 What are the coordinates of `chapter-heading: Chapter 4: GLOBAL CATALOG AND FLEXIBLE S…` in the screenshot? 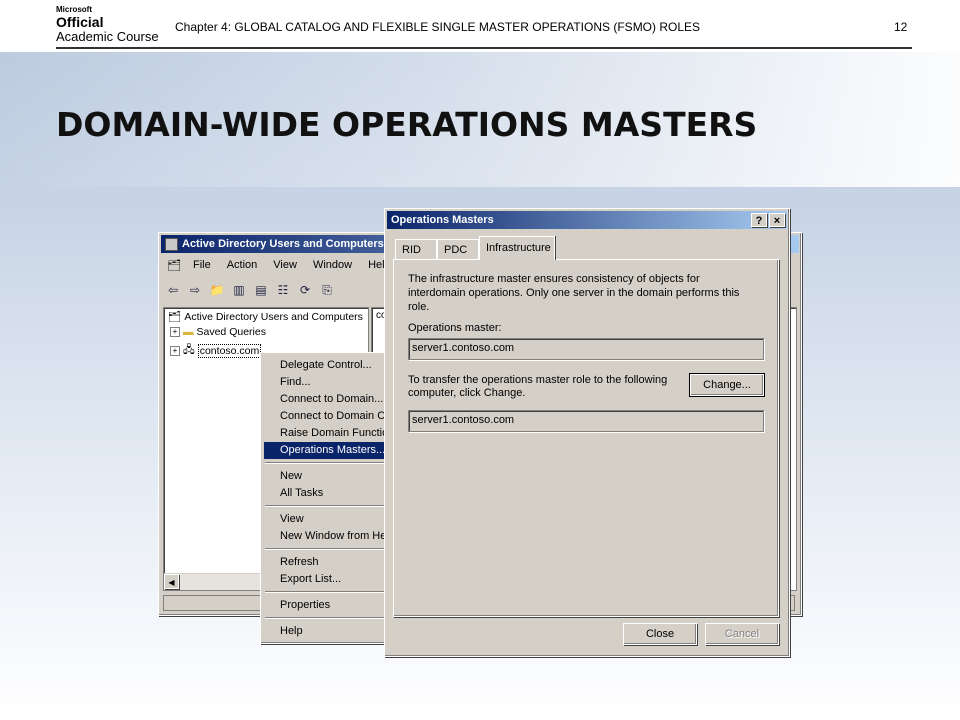 It's located at (438, 27).